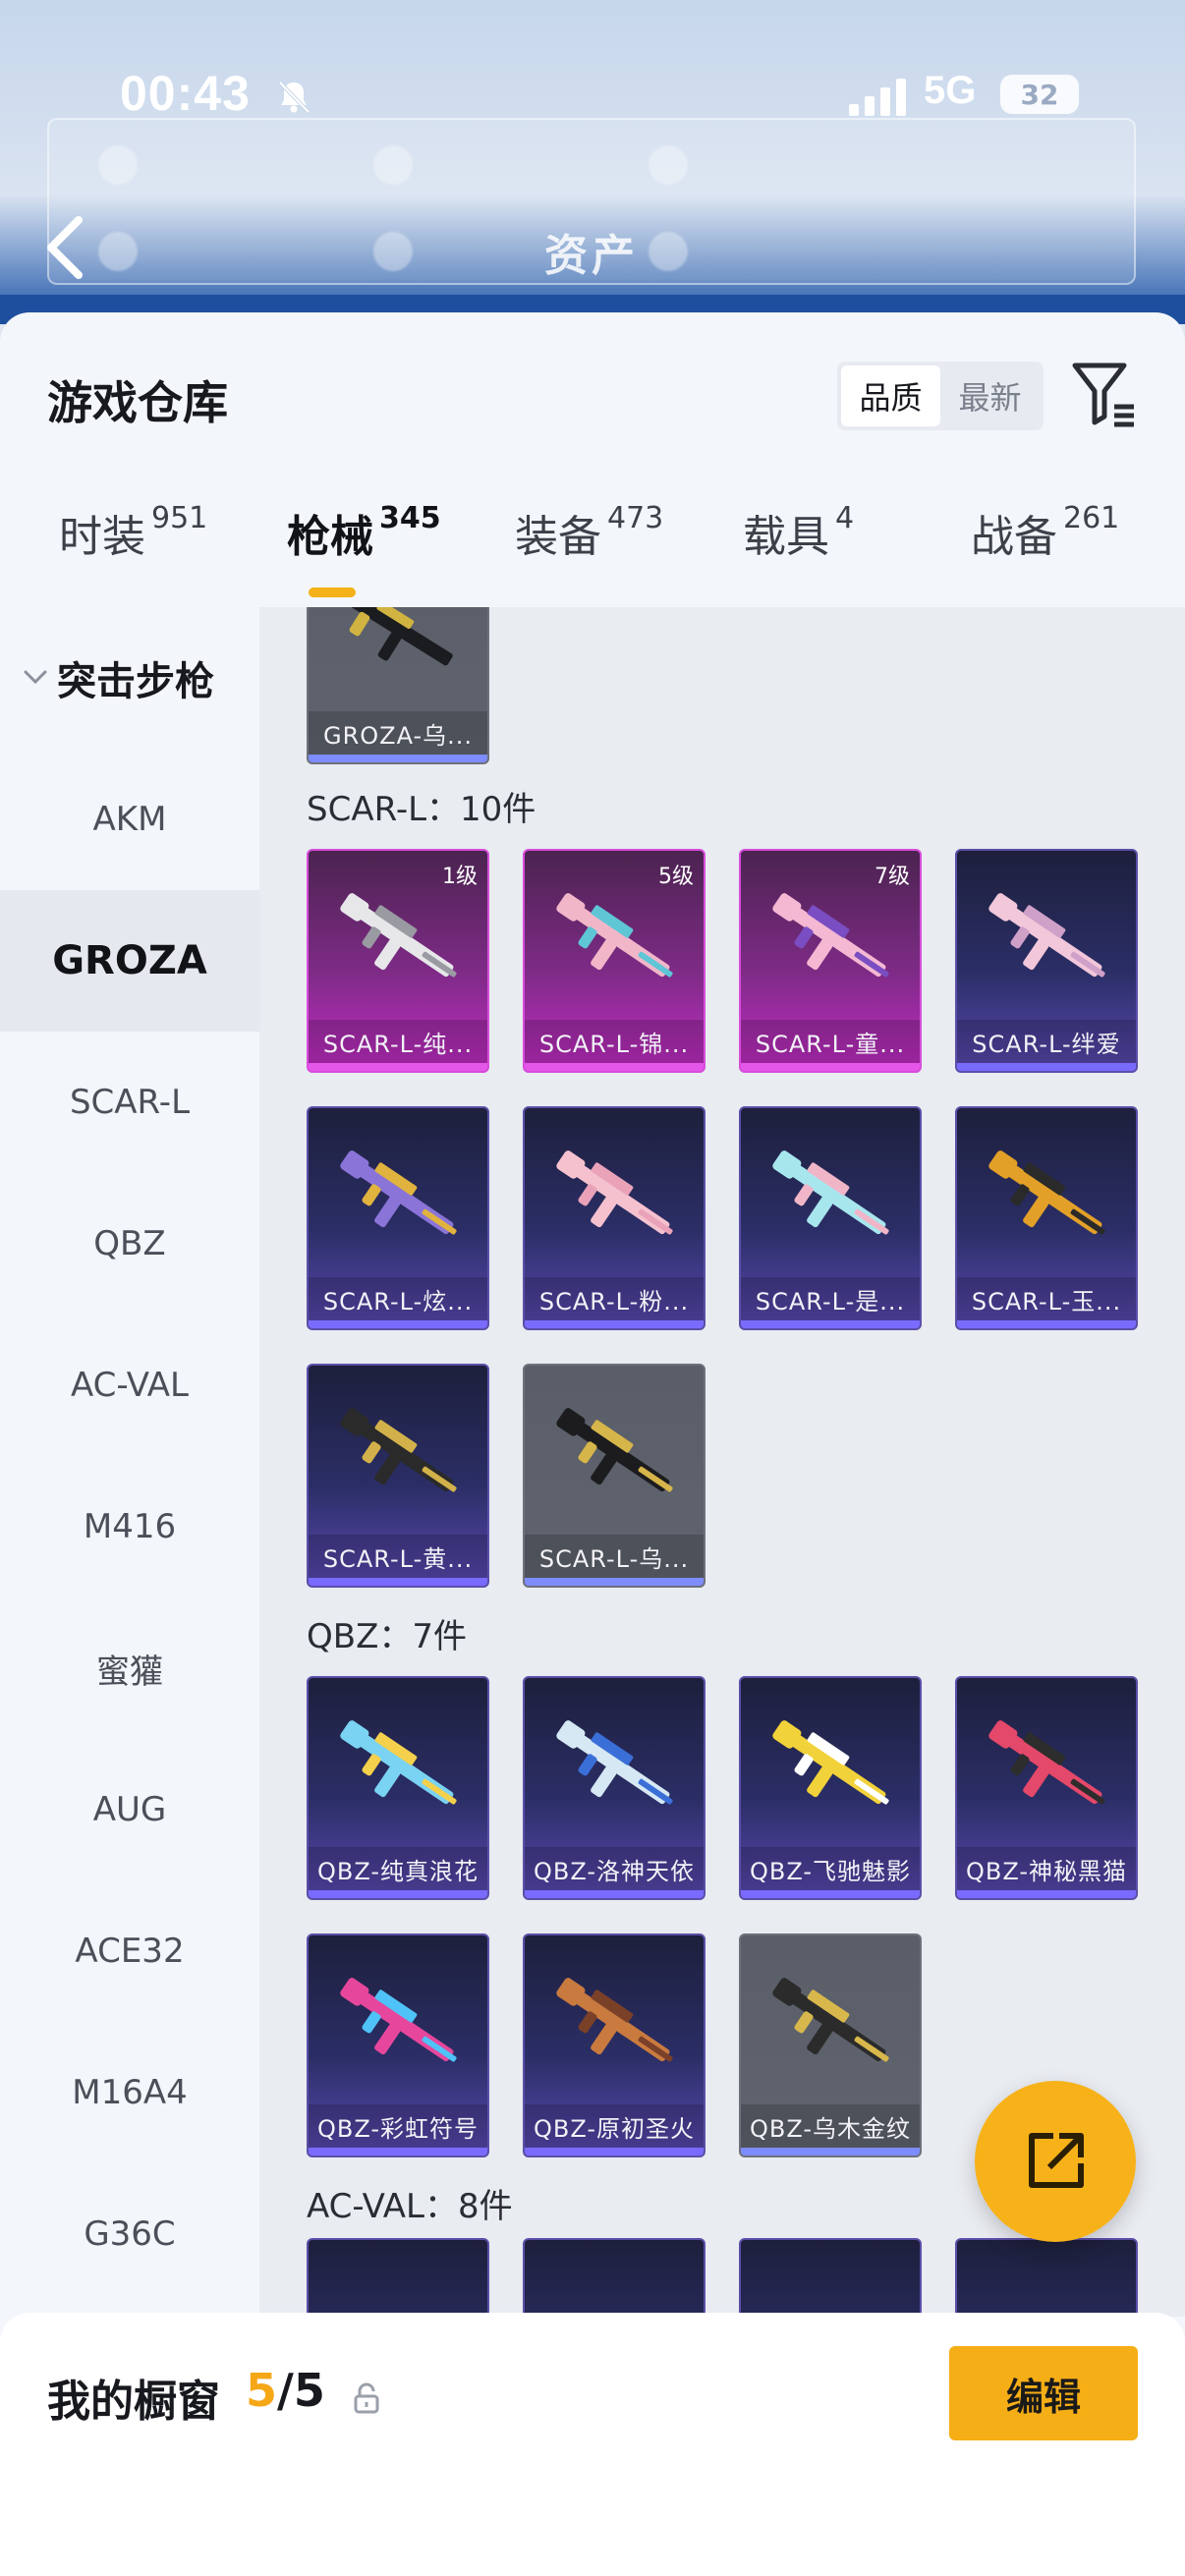  What do you see at coordinates (891, 395) in the screenshot?
I see `sort-quality-option: 品质` at bounding box center [891, 395].